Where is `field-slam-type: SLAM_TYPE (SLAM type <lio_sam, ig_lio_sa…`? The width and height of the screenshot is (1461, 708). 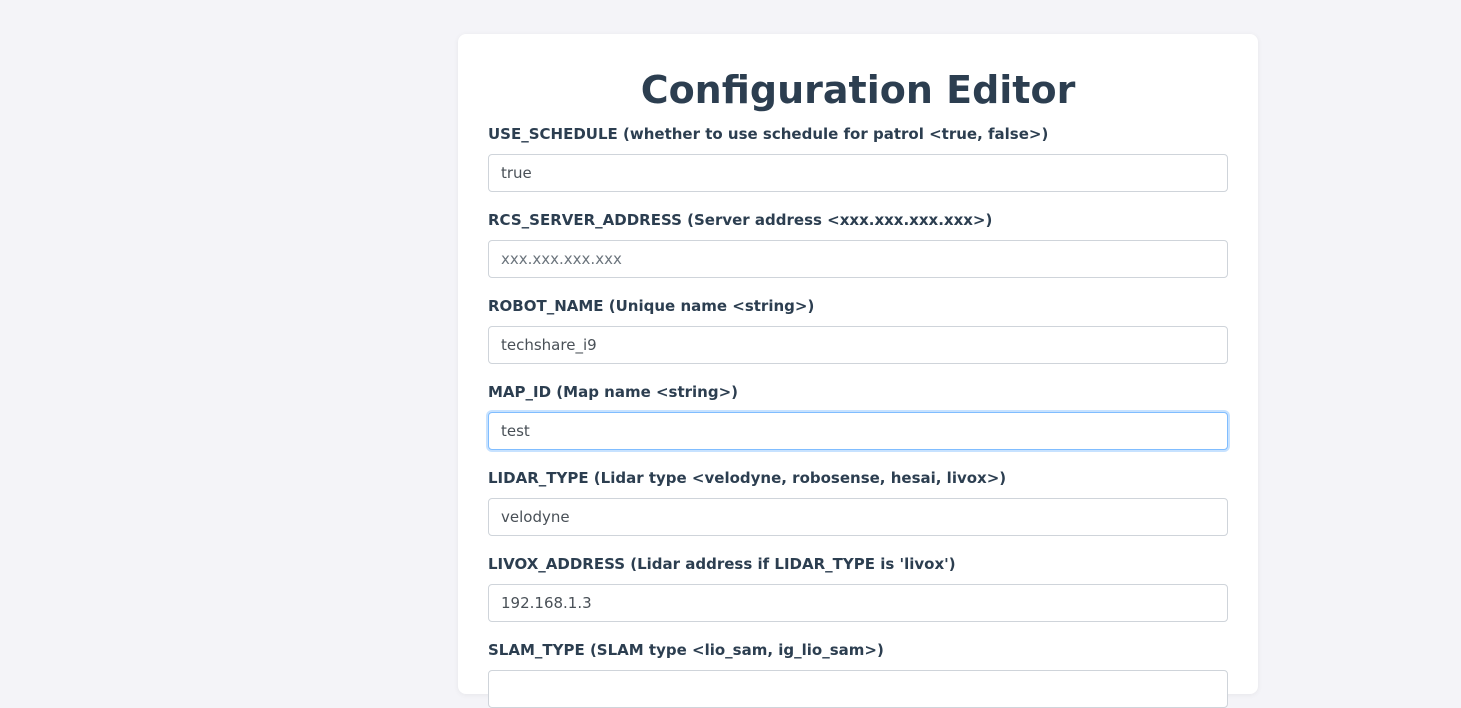
field-slam-type: SLAM_TYPE (SLAM type <lio_sam, ig_lio_sa… is located at coordinates (858, 674).